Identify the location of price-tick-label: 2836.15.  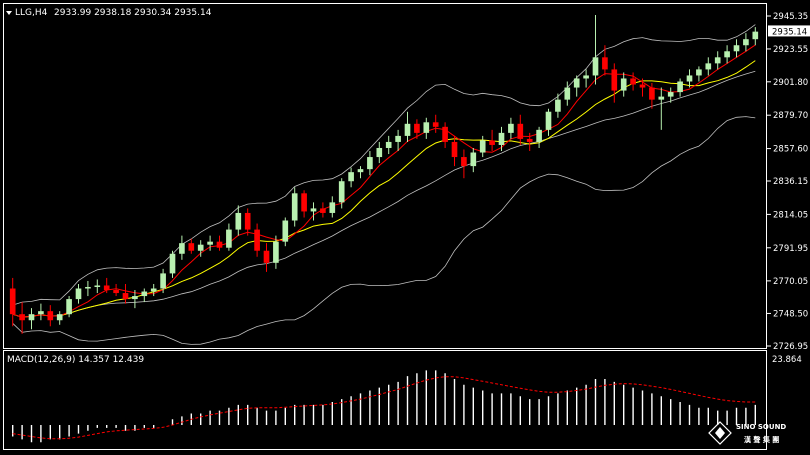
(790, 182).